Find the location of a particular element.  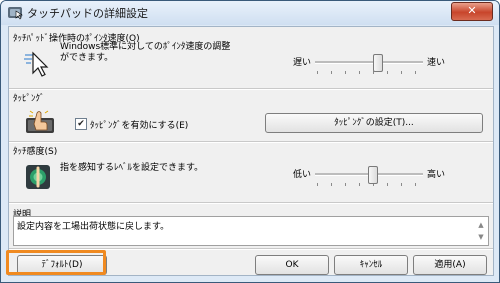

pointer-speed-desc-line1: Windows標準に対してのﾎﾟｲﾝﾀ速度の調整 is located at coordinates (145, 47).